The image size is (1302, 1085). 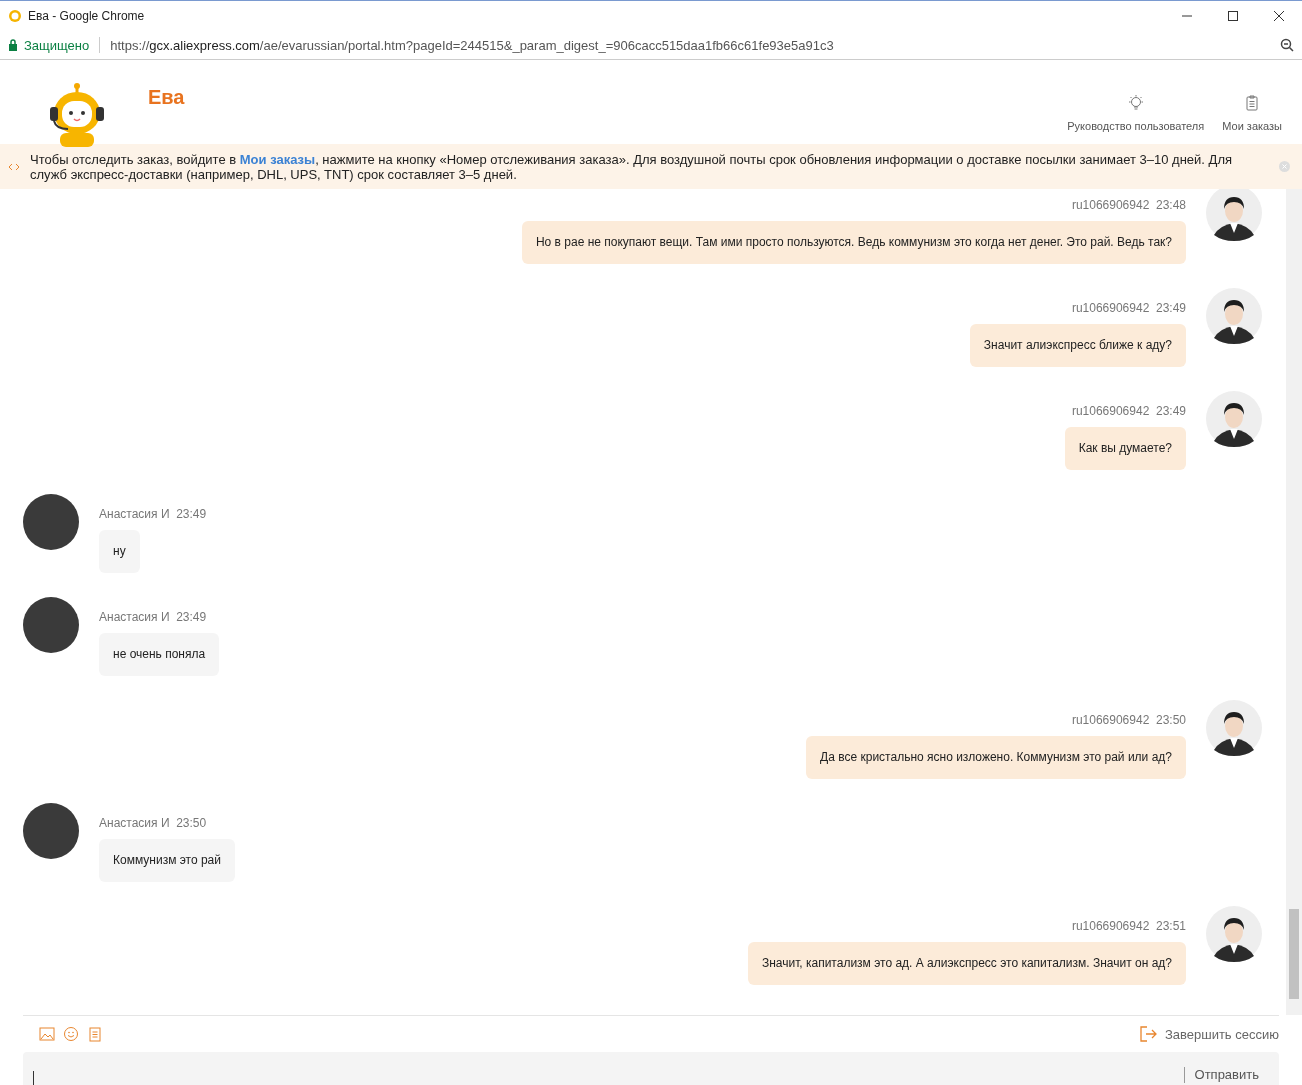 What do you see at coordinates (1287, 45) in the screenshot?
I see `zoom-icon` at bounding box center [1287, 45].